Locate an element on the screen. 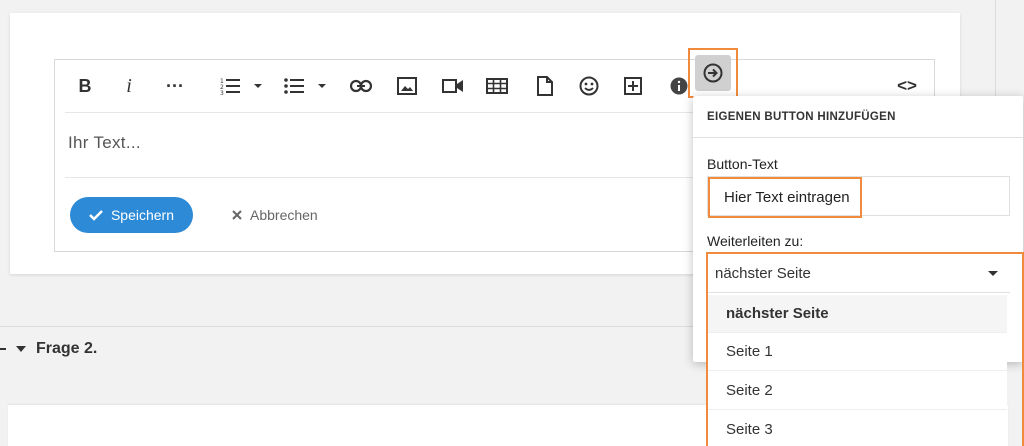  image-icon is located at coordinates (407, 86).